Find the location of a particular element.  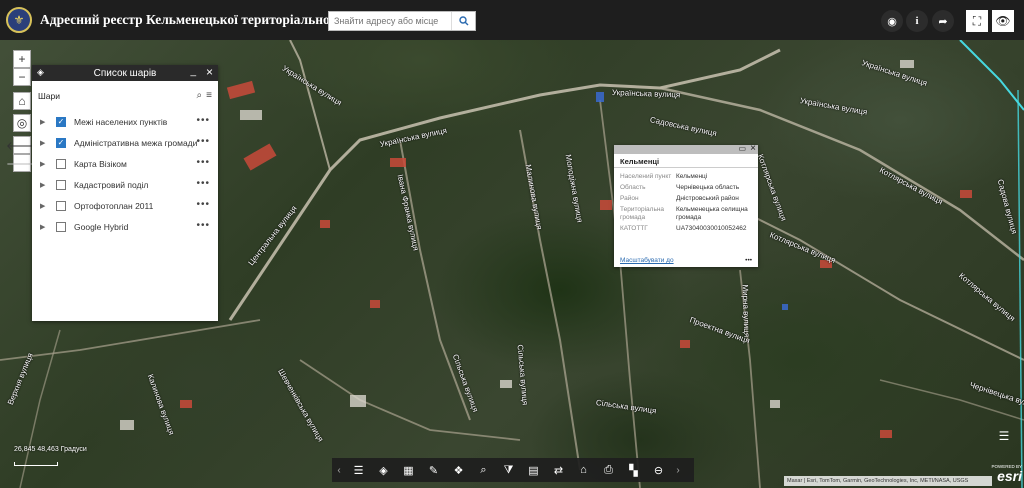

layer-row: ▶ Карта Візіком ••• is located at coordinates (125, 163).